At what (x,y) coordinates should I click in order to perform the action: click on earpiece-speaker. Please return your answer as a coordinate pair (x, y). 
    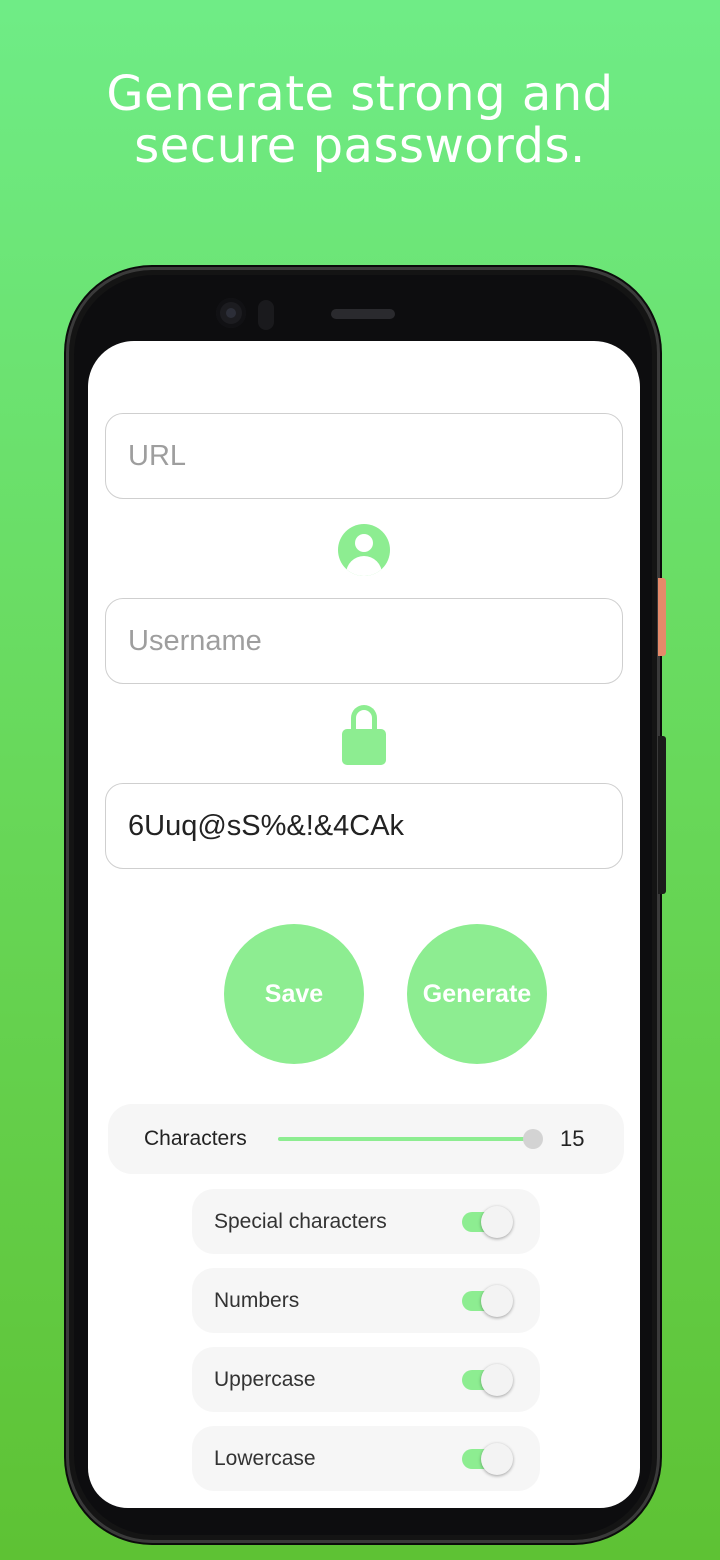
    Looking at the image, I should click on (363, 314).